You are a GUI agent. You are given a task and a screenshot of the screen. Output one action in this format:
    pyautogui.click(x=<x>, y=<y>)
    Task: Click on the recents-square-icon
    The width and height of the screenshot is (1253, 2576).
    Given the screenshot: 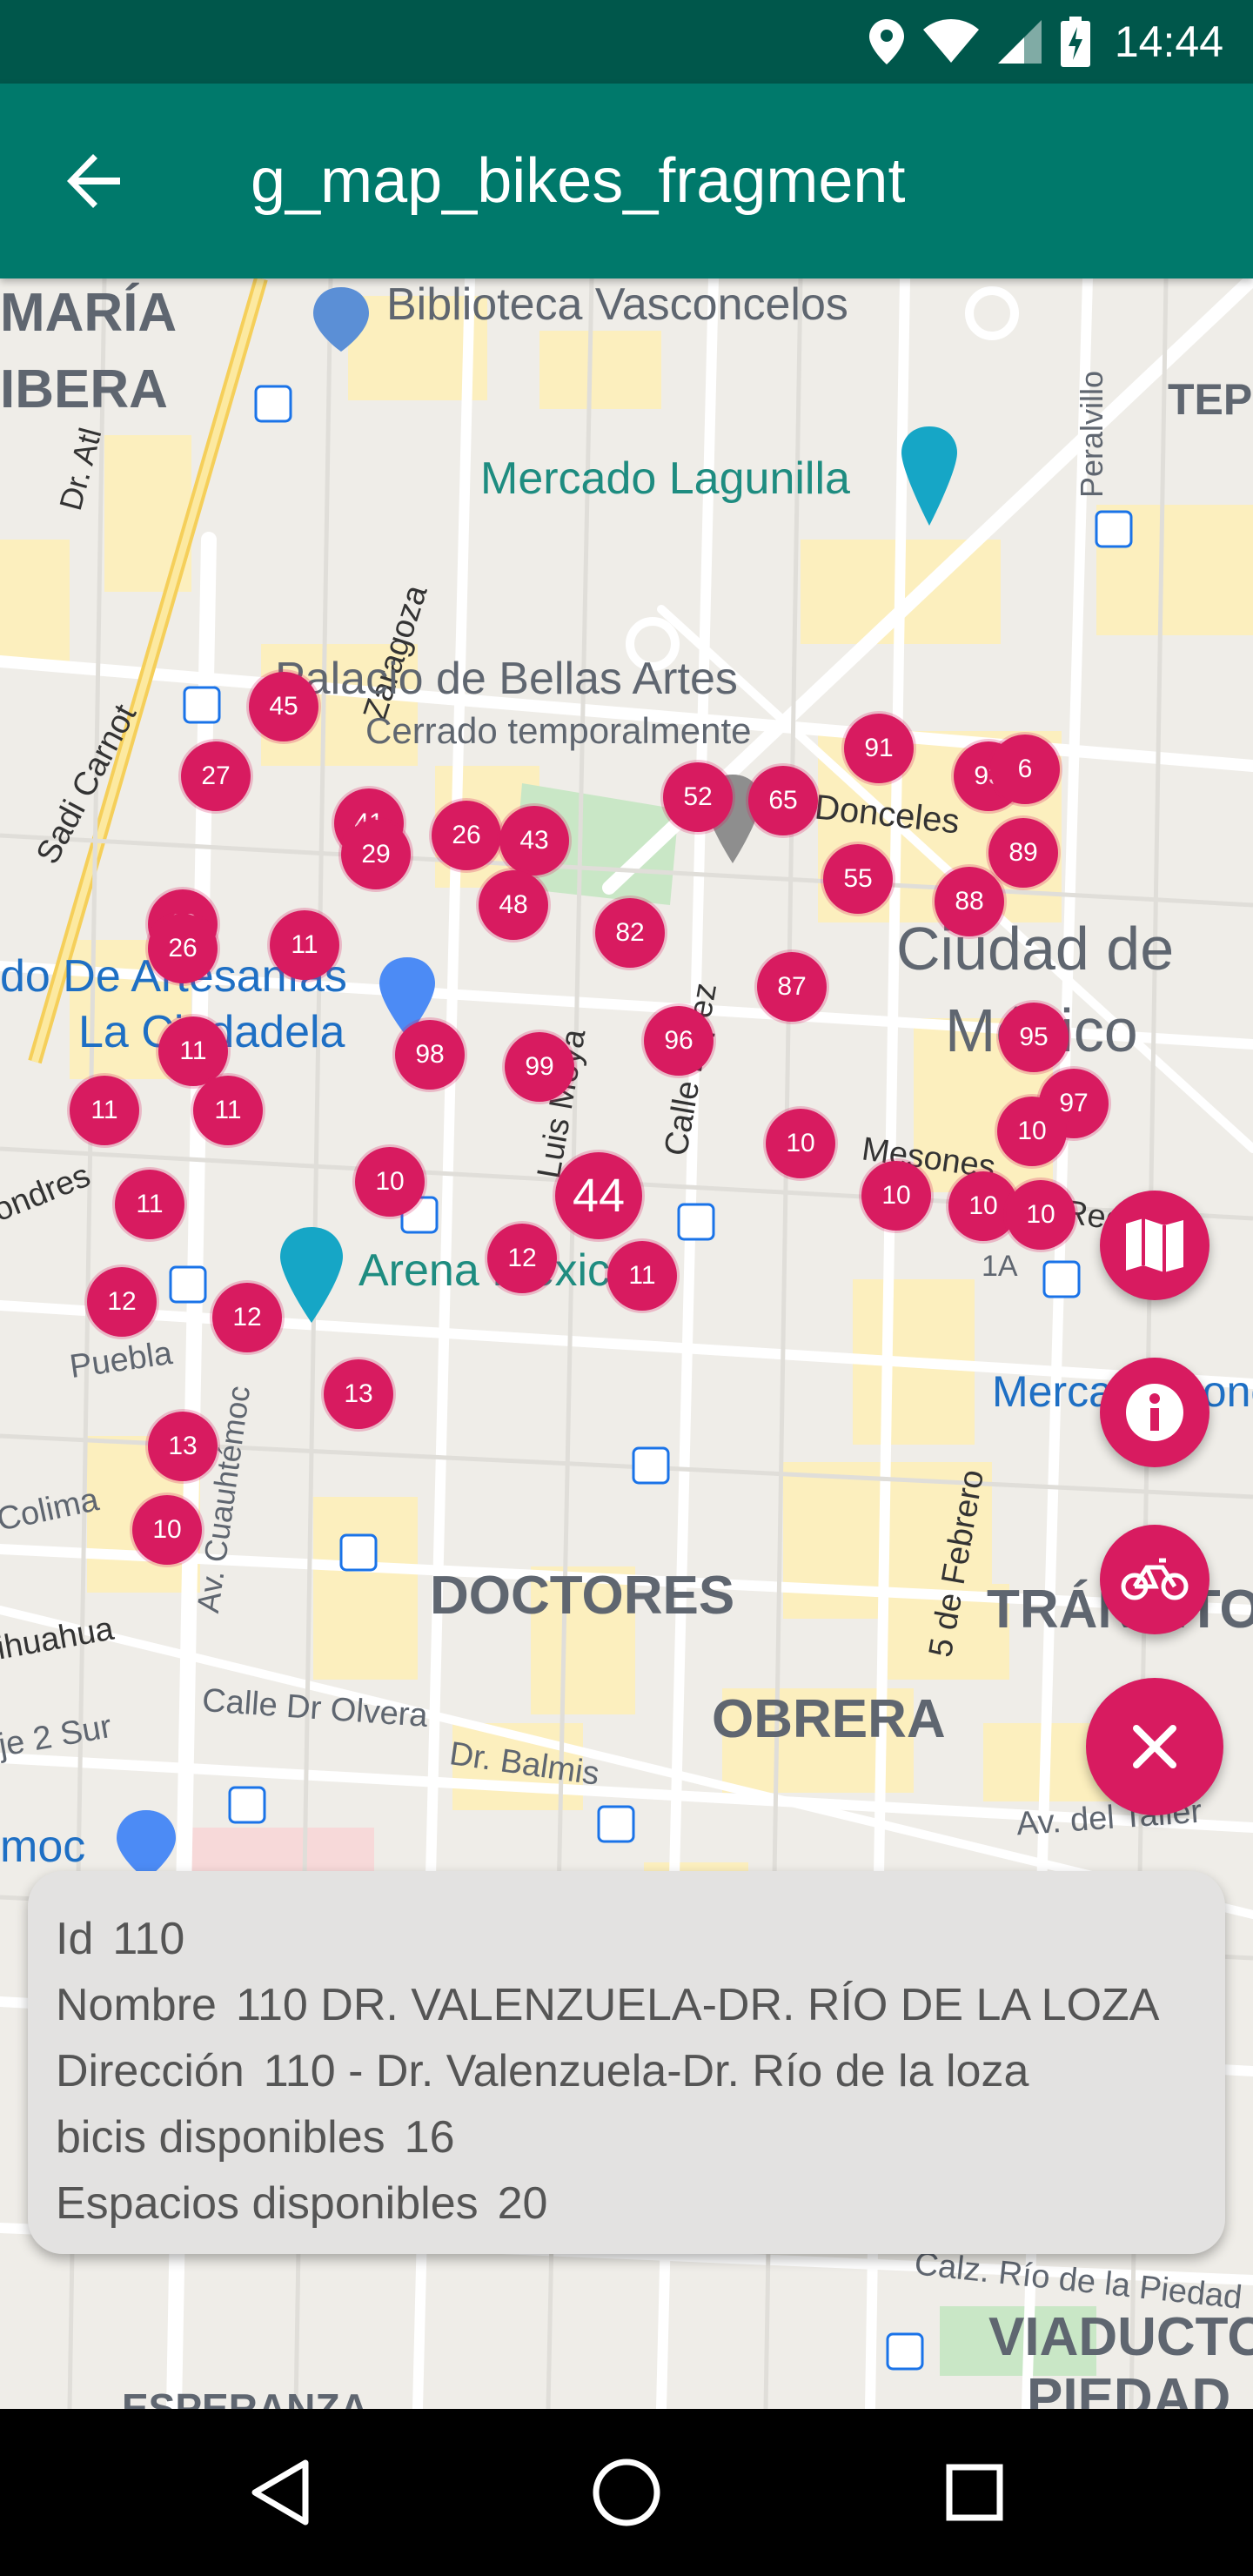 What is the action you would take?
    pyautogui.click(x=974, y=2492)
    